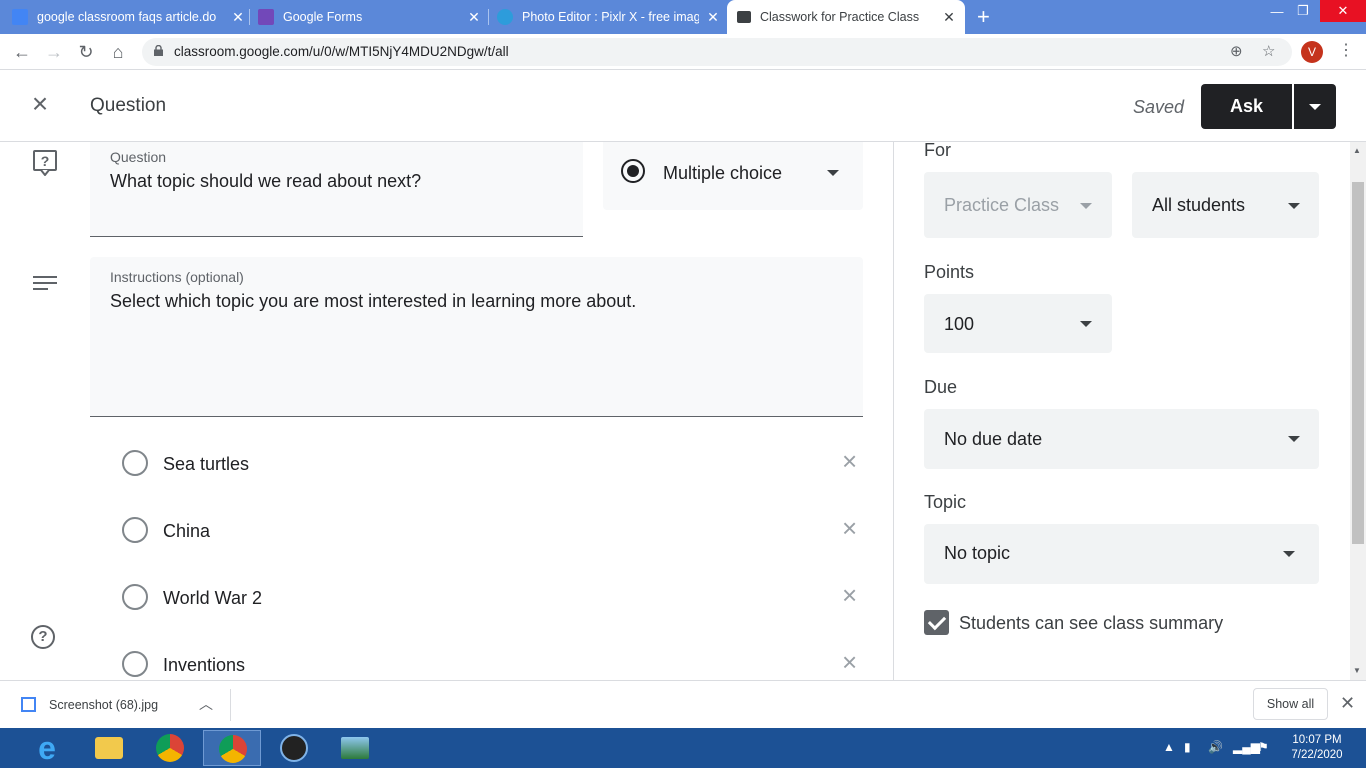 Image resolution: width=1366 pixels, height=768 pixels. I want to click on class-summary-label: Students can see class summary, so click(1091, 623).